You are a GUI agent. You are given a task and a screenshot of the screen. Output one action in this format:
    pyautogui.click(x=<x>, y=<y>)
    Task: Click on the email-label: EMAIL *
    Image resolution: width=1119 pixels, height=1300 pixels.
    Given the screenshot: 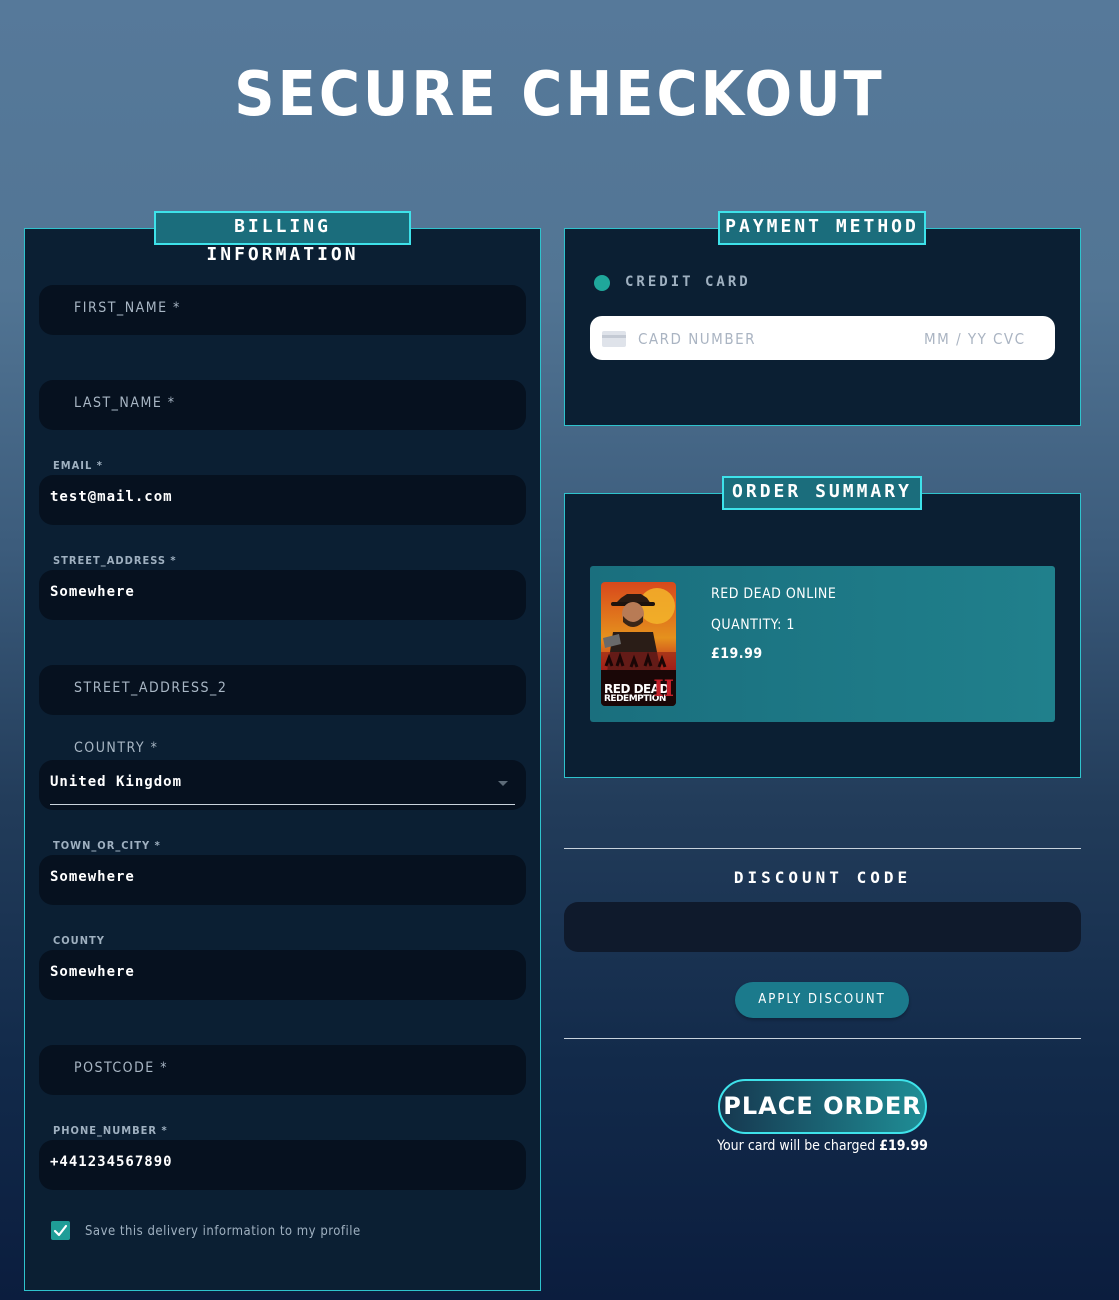 What is the action you would take?
    pyautogui.click(x=78, y=465)
    